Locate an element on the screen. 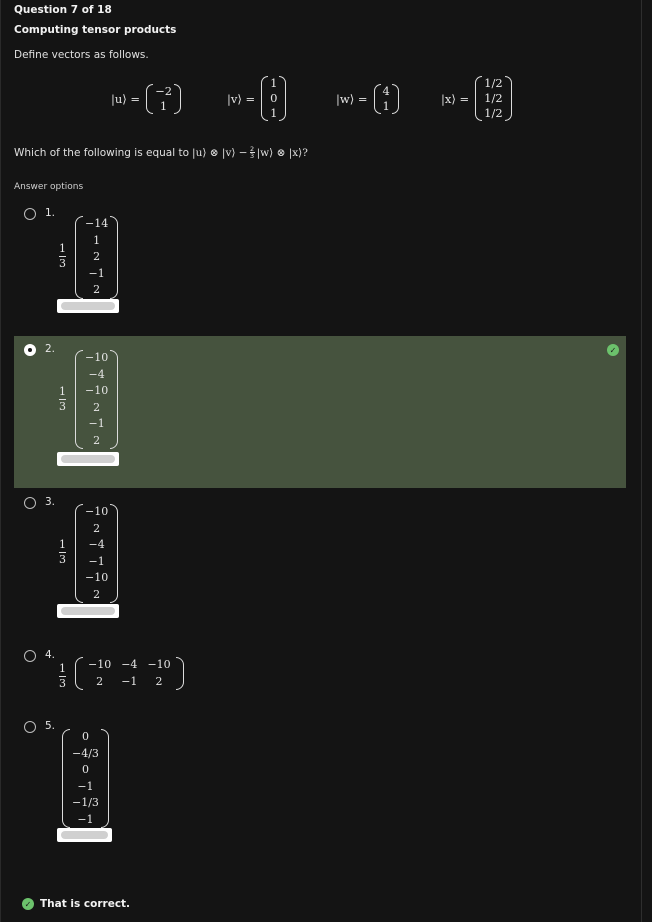  option-2-number: 2. is located at coordinates (50, 349).